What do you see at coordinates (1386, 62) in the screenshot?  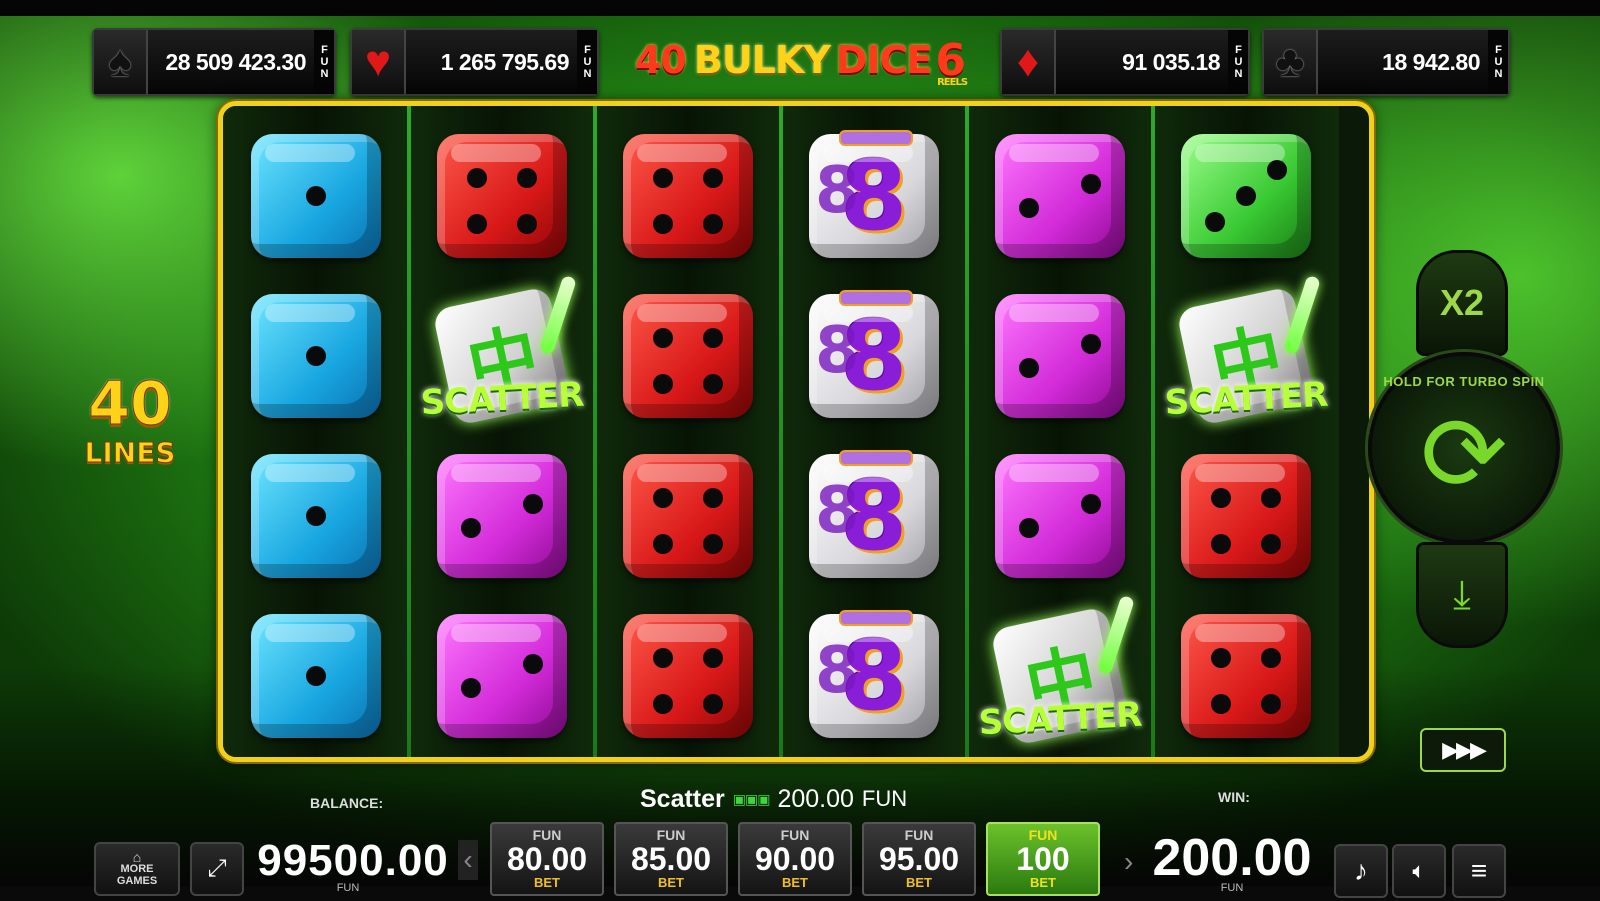 I see `jackpot-club: ♣ 18 942.80 FUN` at bounding box center [1386, 62].